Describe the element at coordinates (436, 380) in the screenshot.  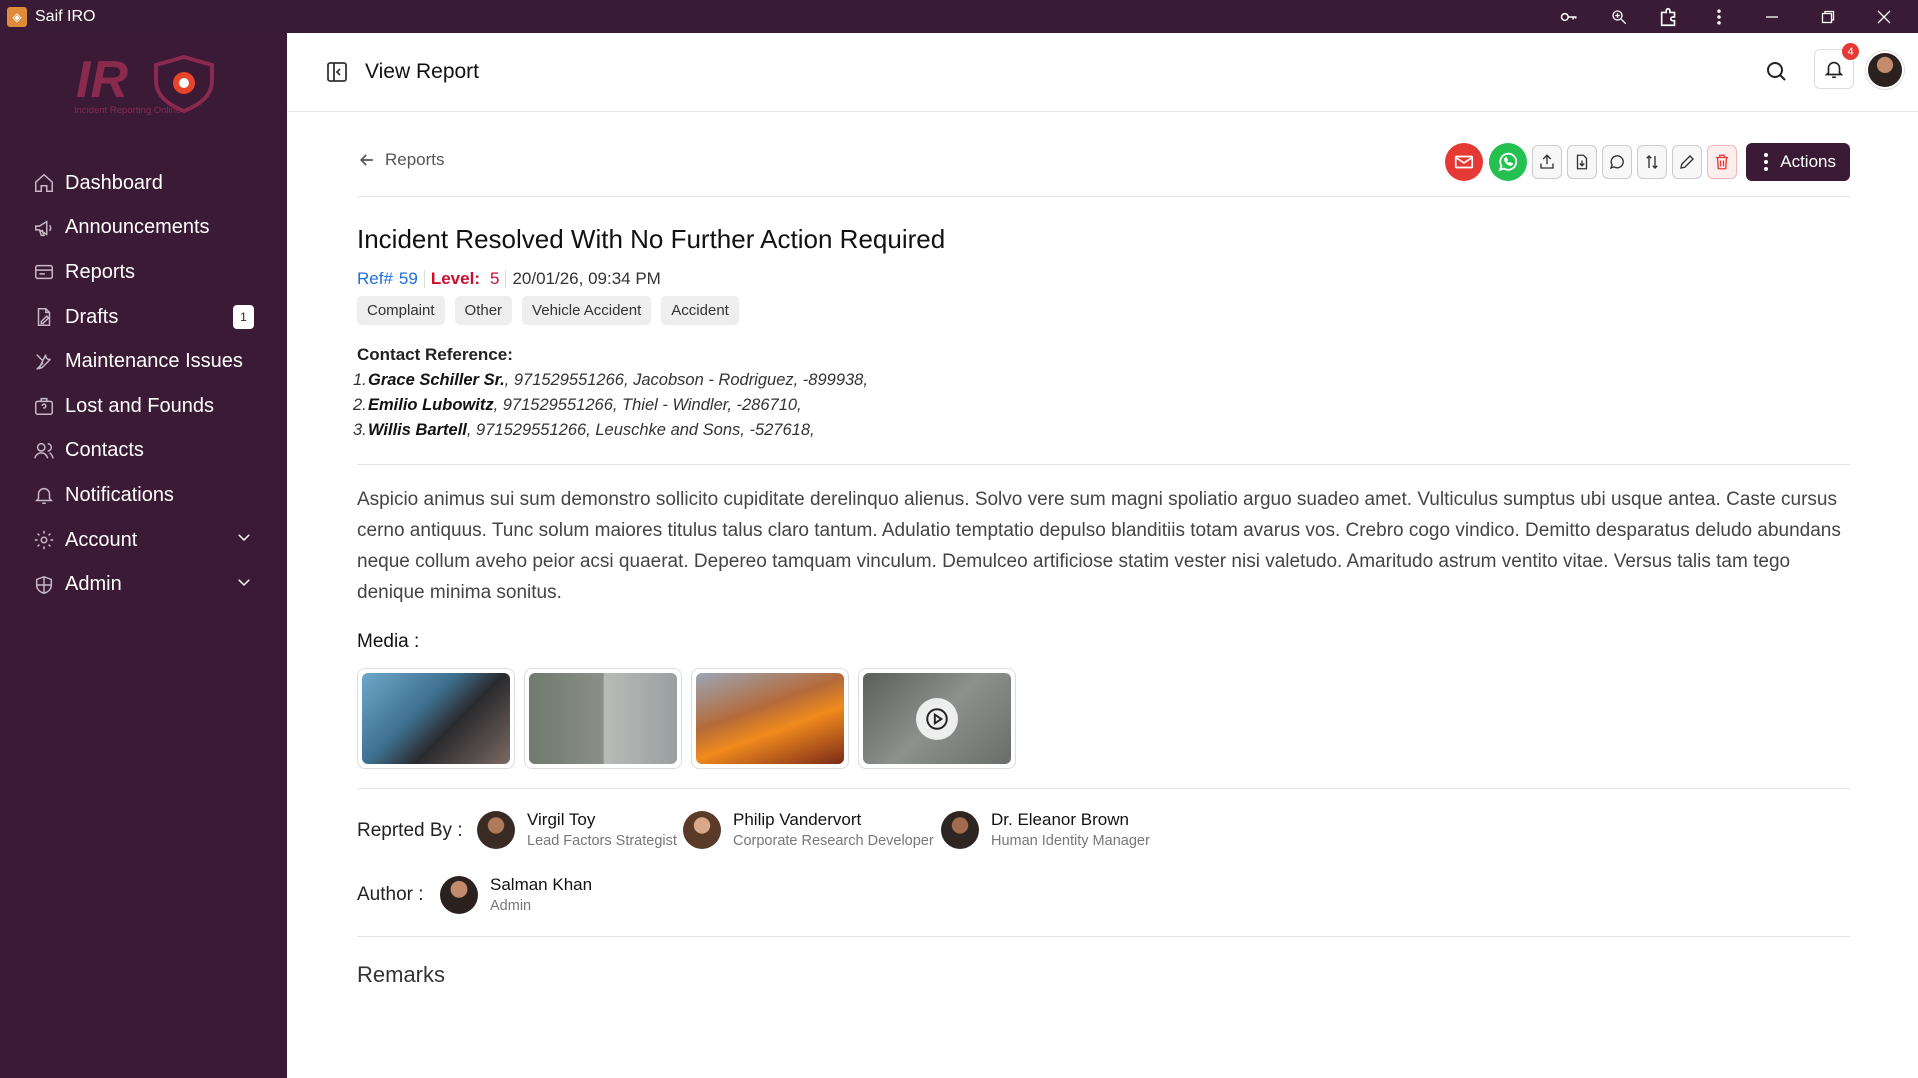
I see `contact-name: Grace Schiller Sr.` at that location.